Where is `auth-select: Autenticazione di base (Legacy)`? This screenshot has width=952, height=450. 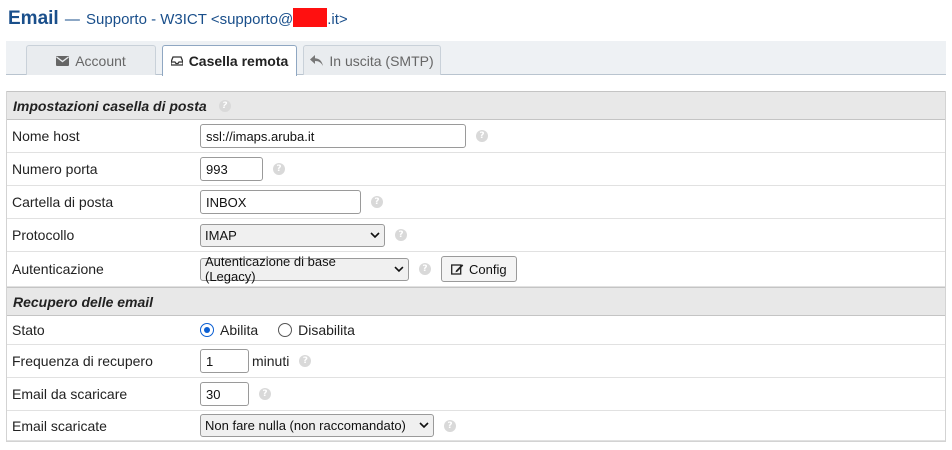 auth-select: Autenticazione di base (Legacy) is located at coordinates (304, 269).